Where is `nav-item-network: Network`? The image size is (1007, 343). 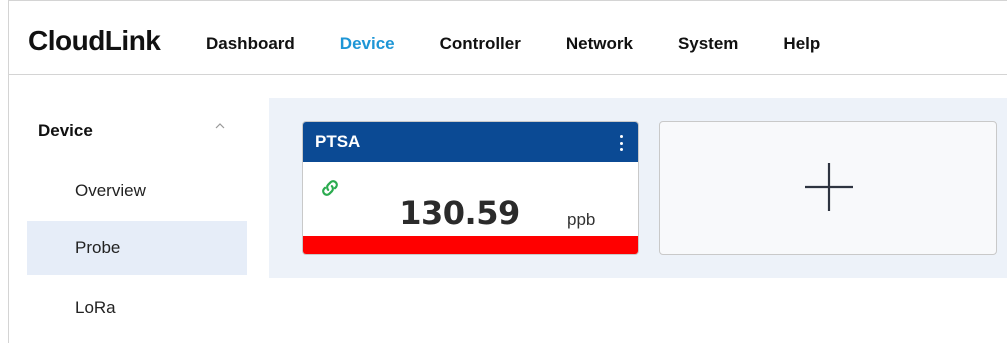 nav-item-network: Network is located at coordinates (599, 44).